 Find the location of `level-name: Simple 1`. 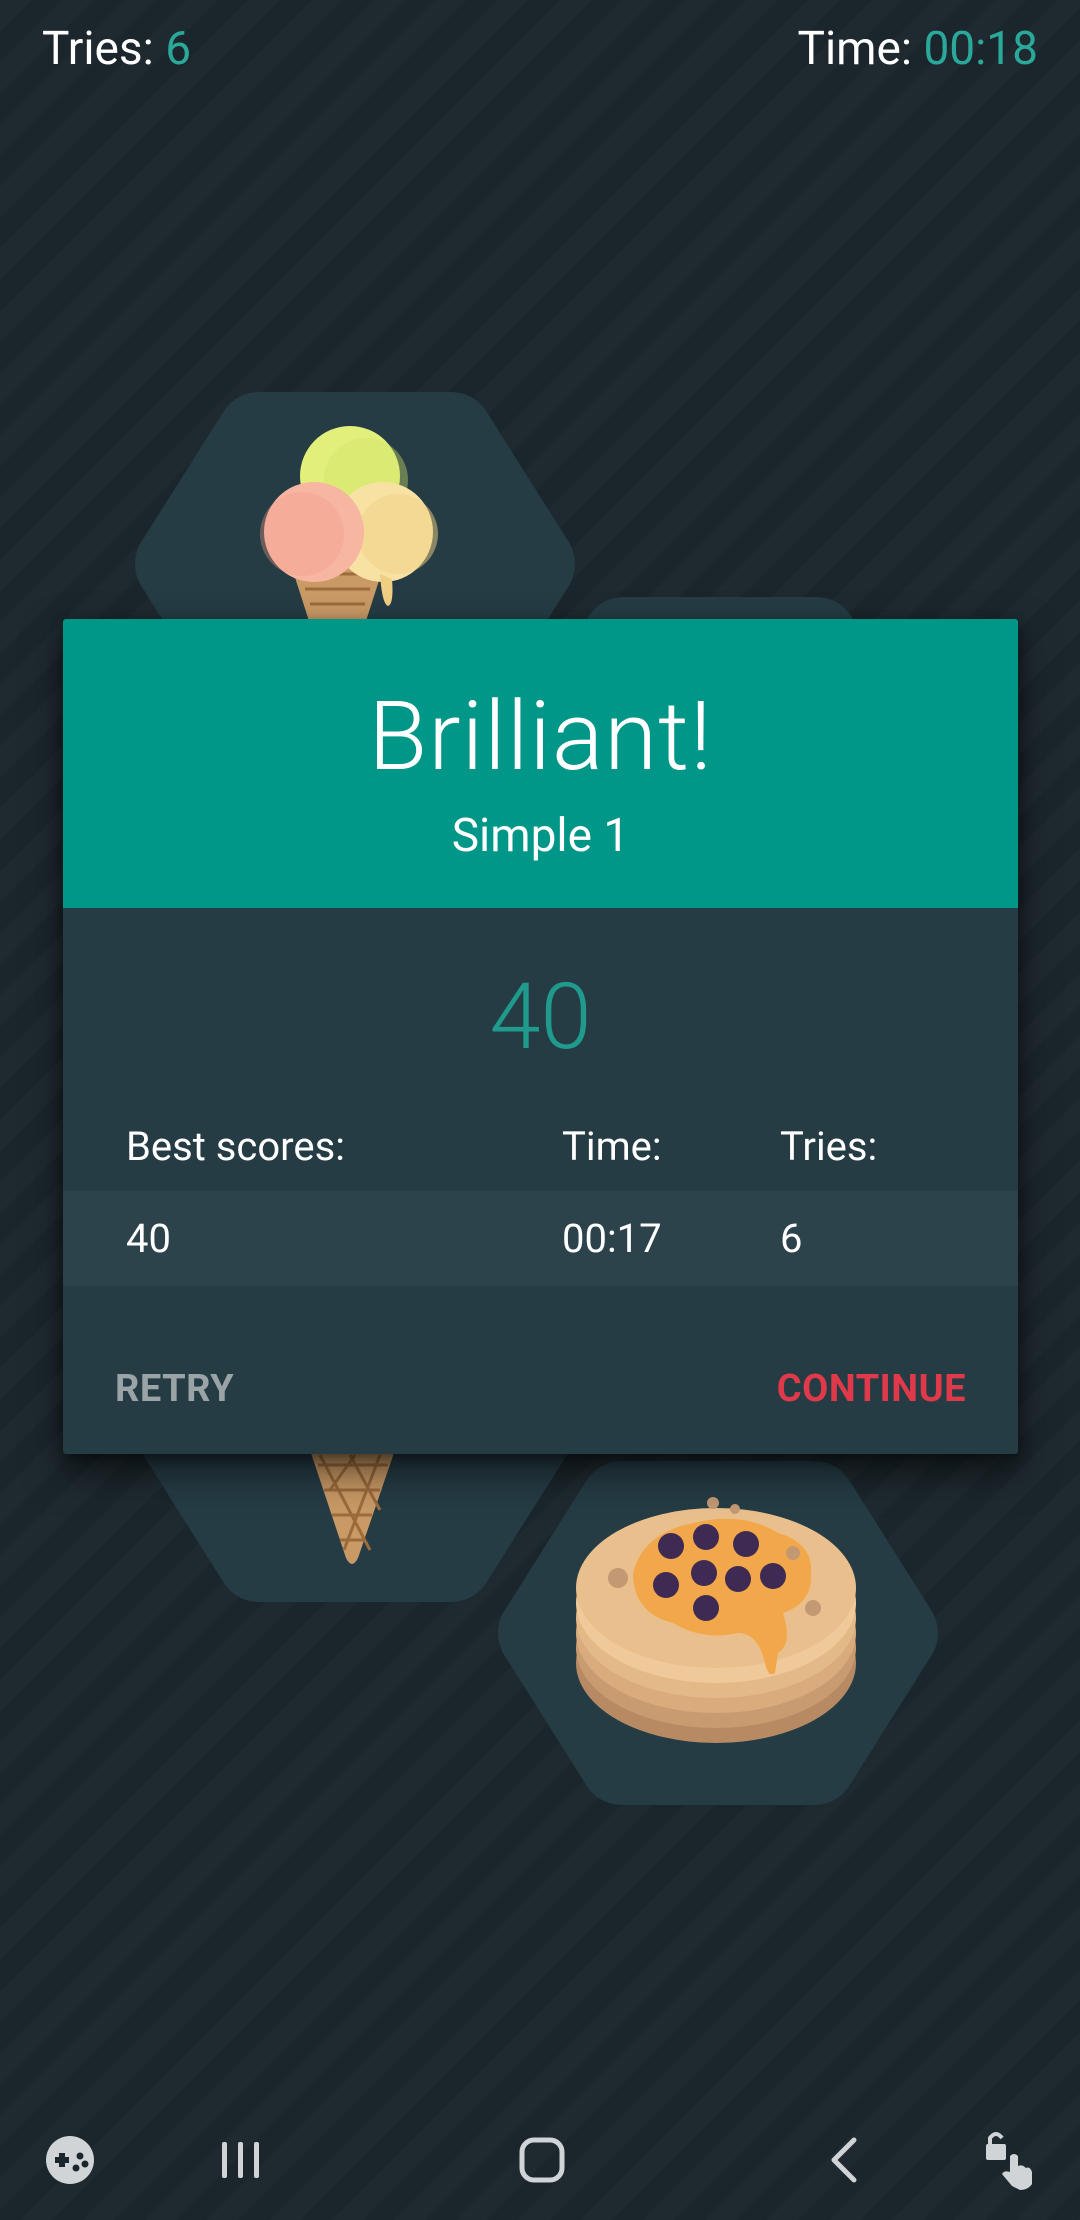

level-name: Simple 1 is located at coordinates (540, 836).